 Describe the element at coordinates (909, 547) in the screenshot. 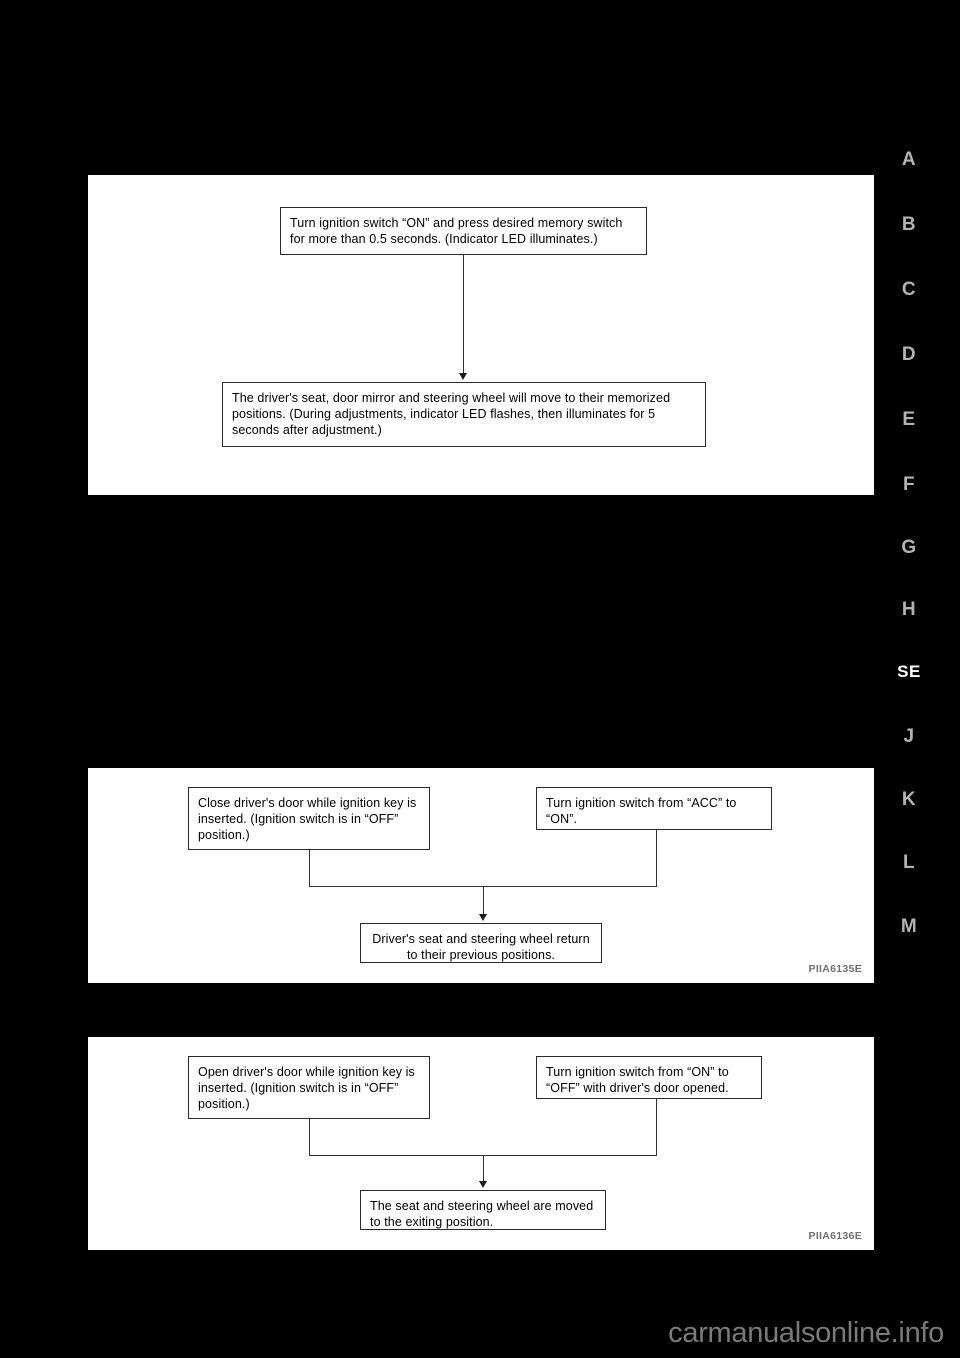

I see `section-index-item-g: G` at that location.